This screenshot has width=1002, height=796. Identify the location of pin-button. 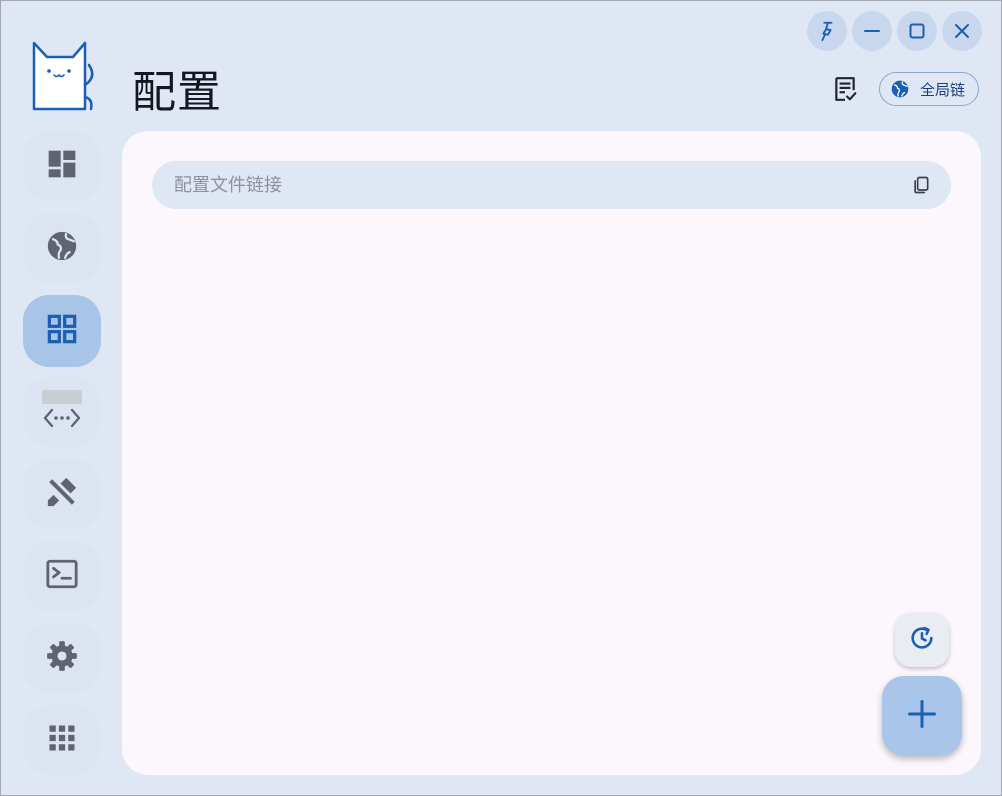
(827, 31).